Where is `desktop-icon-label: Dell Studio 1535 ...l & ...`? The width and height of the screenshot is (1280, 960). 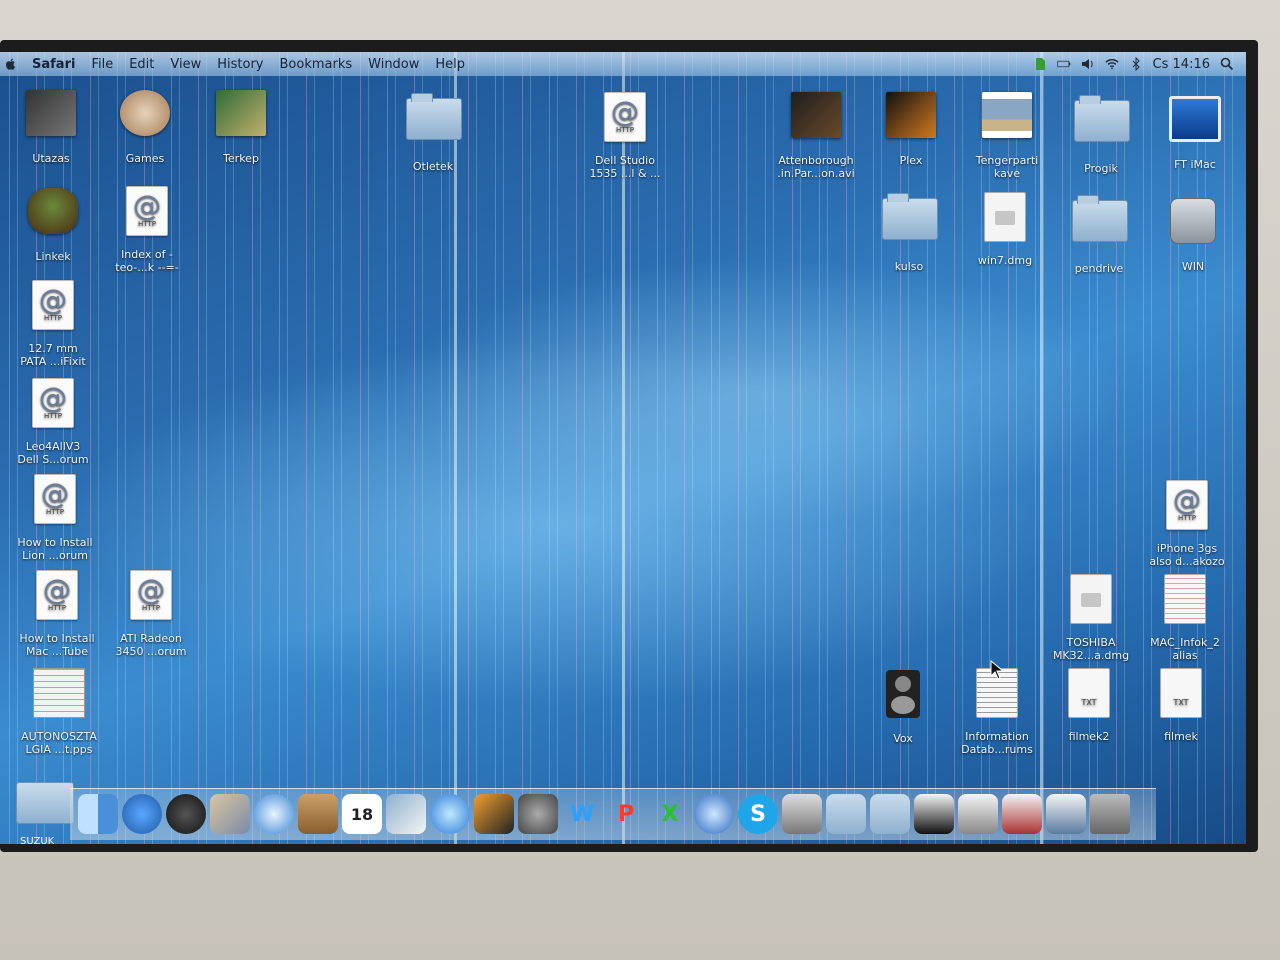 desktop-icon-label: Dell Studio 1535 ...l & ... is located at coordinates (625, 167).